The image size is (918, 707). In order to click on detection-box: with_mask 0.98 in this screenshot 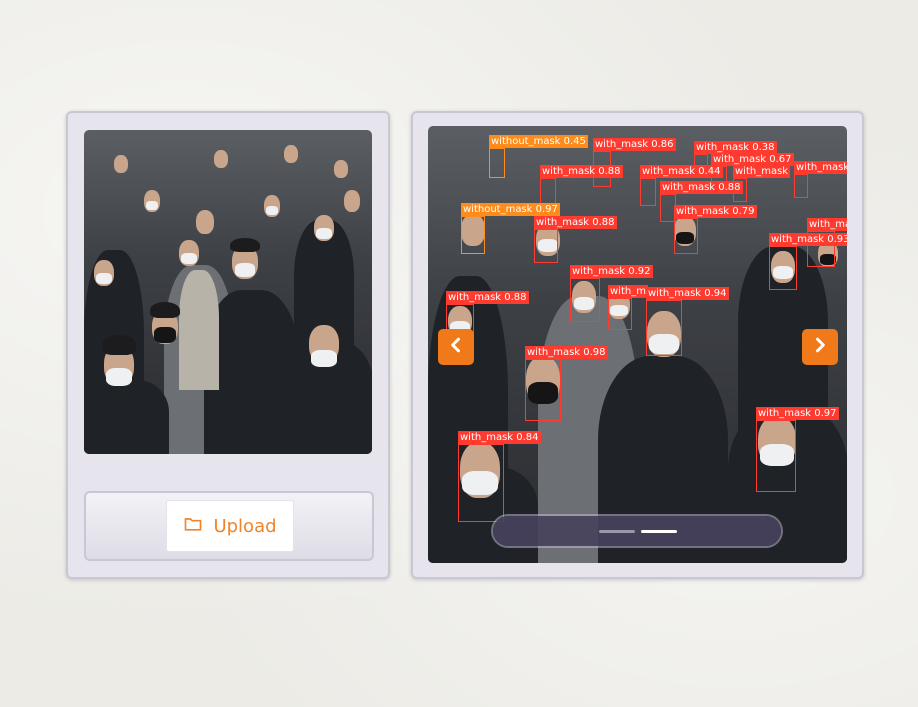, I will do `click(566, 383)`.